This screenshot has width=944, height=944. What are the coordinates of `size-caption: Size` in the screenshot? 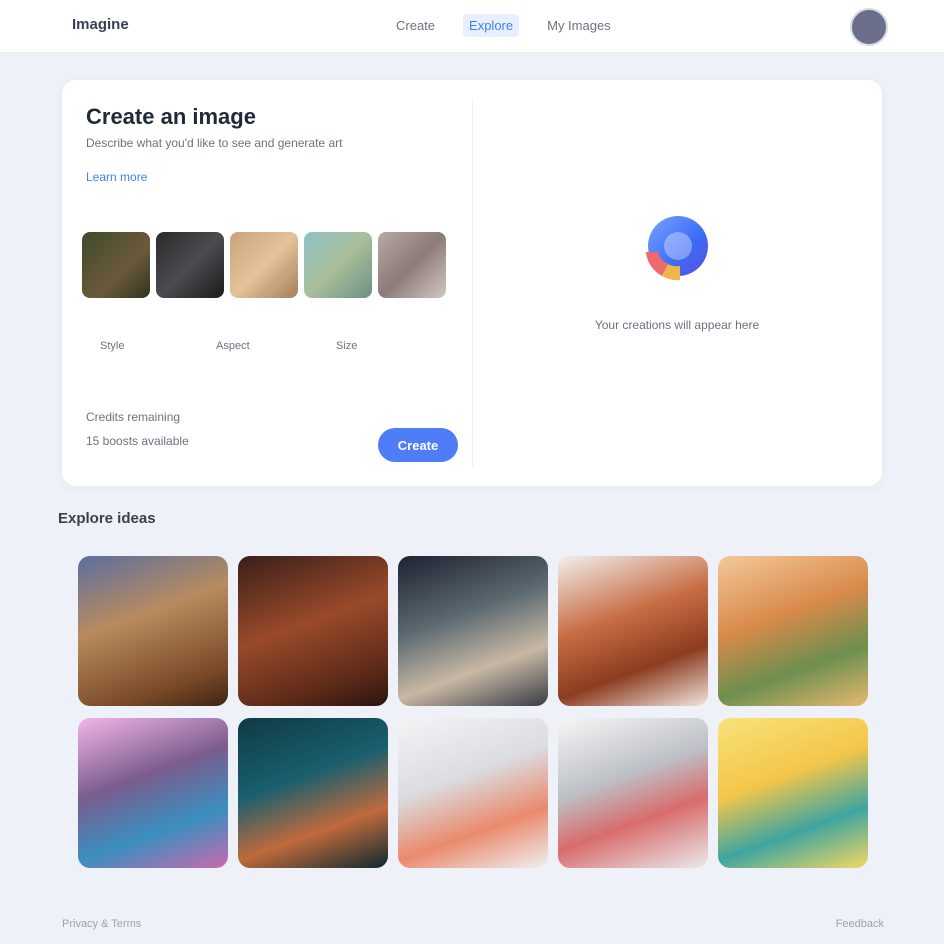 It's located at (346, 346).